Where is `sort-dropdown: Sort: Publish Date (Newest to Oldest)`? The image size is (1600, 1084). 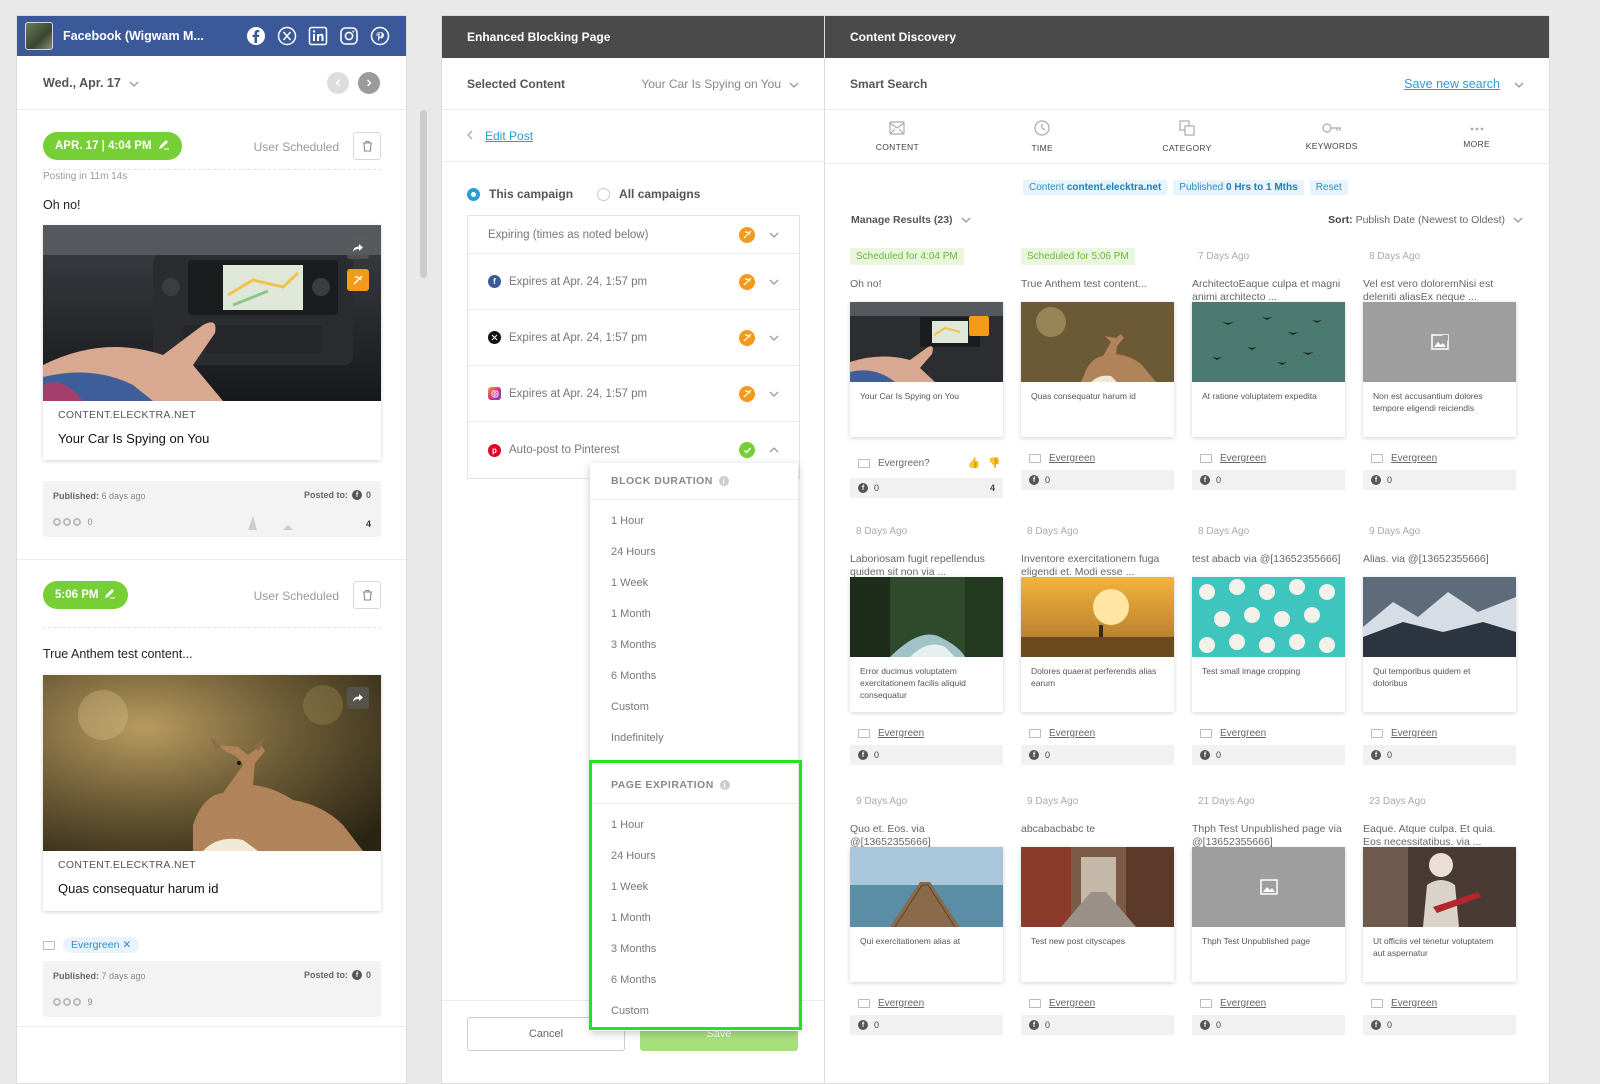 sort-dropdown: Sort: Publish Date (Newest to Oldest) is located at coordinates (1425, 220).